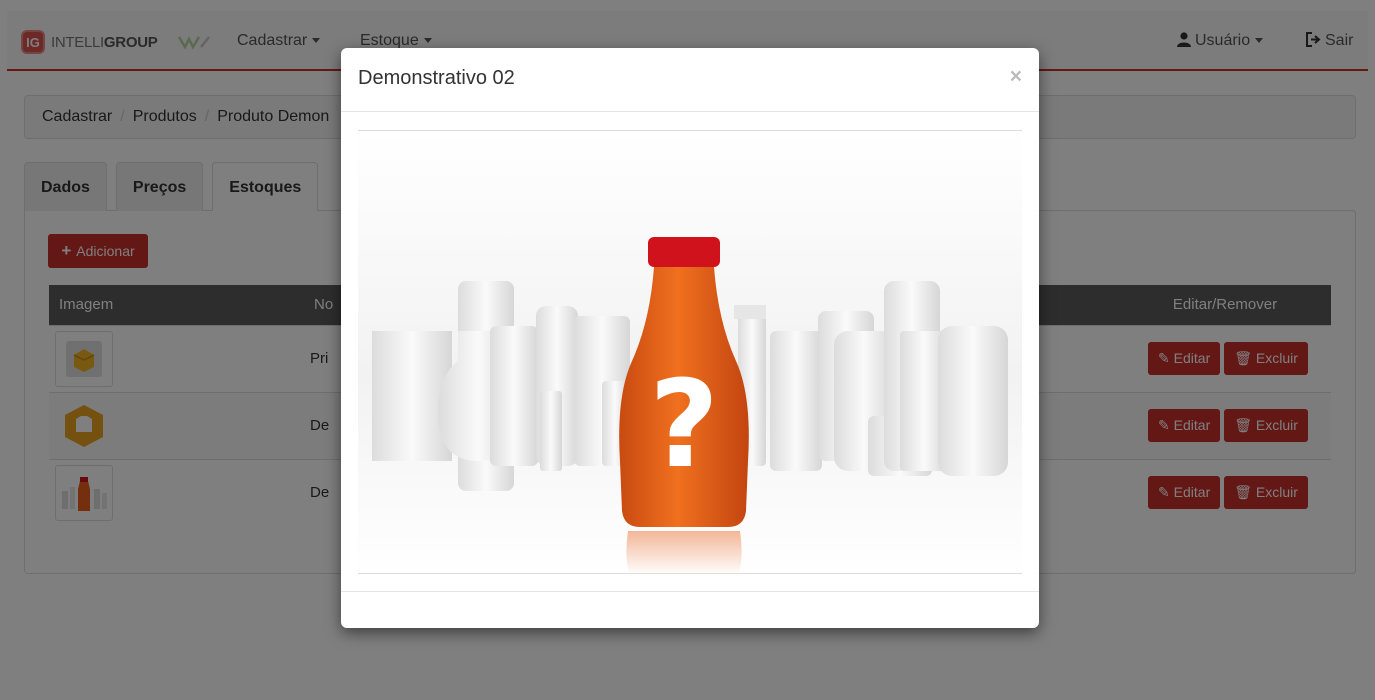  What do you see at coordinates (690, 591) in the screenshot?
I see `modal-footer` at bounding box center [690, 591].